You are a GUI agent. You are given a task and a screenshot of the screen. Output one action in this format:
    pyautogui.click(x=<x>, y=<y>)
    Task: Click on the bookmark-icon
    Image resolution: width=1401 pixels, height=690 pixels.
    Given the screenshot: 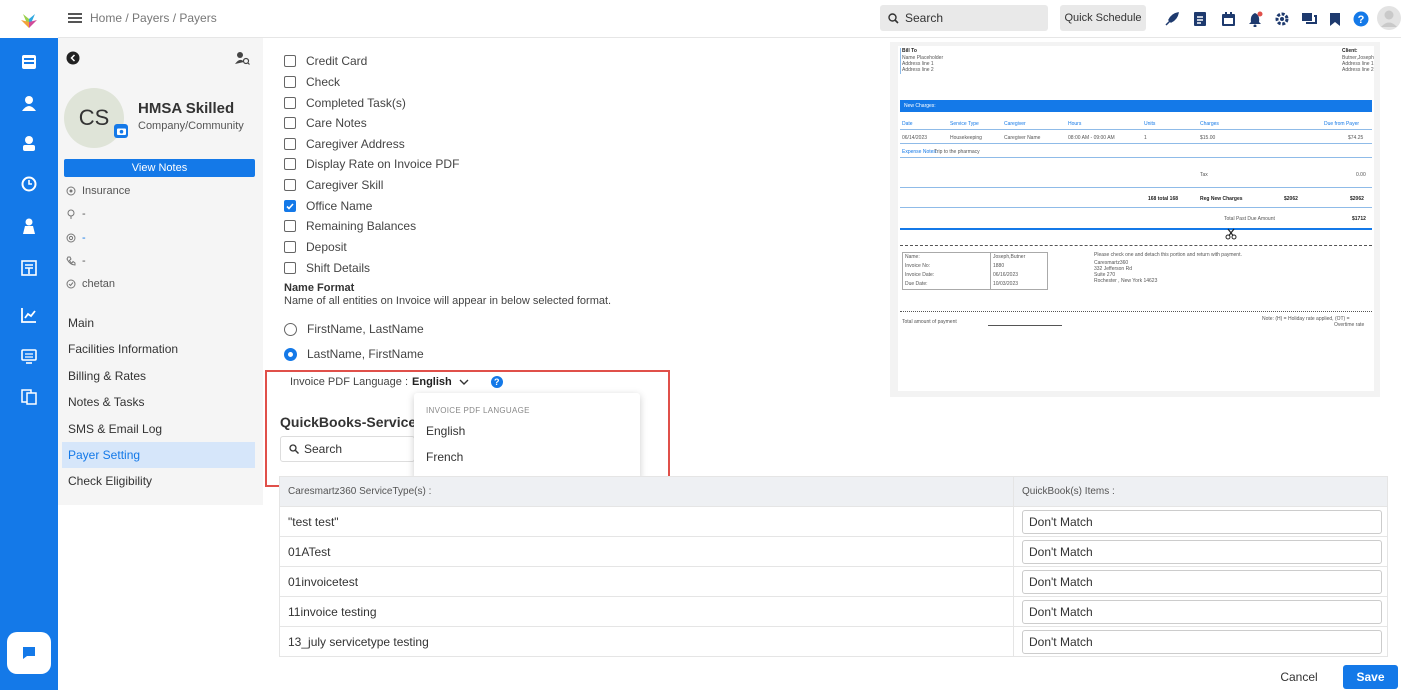 What is the action you would take?
    pyautogui.click(x=1335, y=19)
    